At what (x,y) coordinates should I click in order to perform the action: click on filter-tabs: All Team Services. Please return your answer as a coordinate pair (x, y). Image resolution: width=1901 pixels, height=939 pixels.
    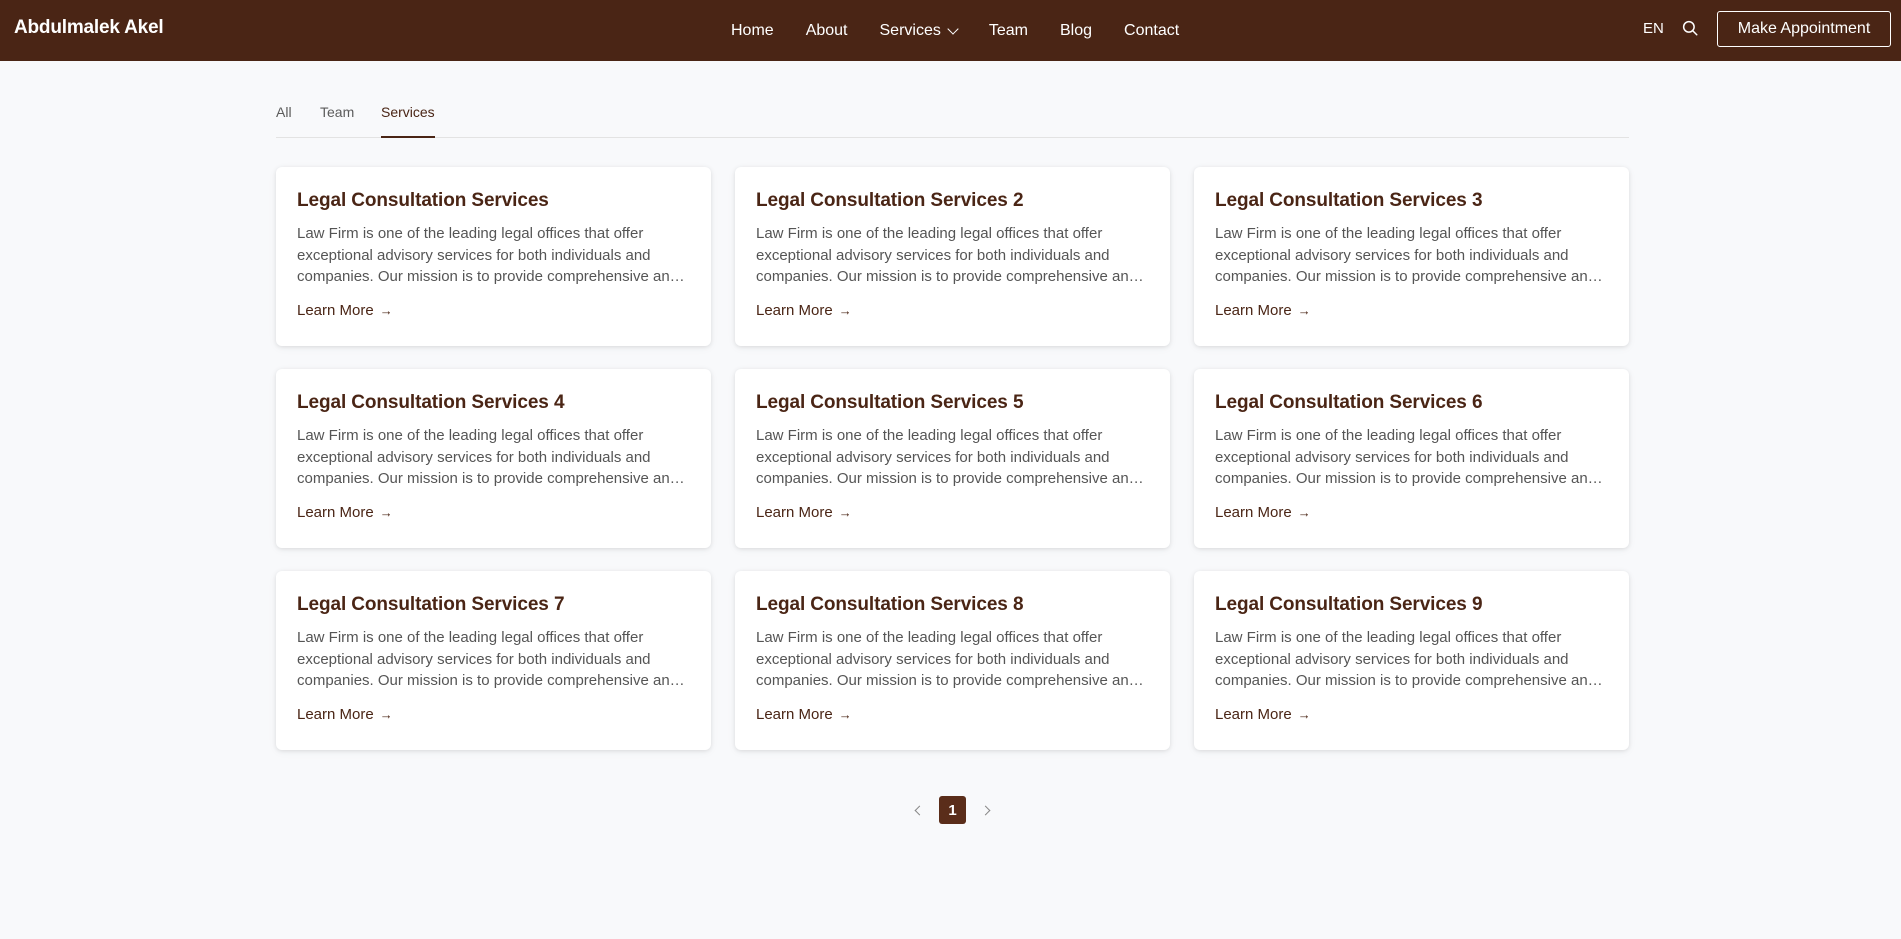
    Looking at the image, I should click on (952, 121).